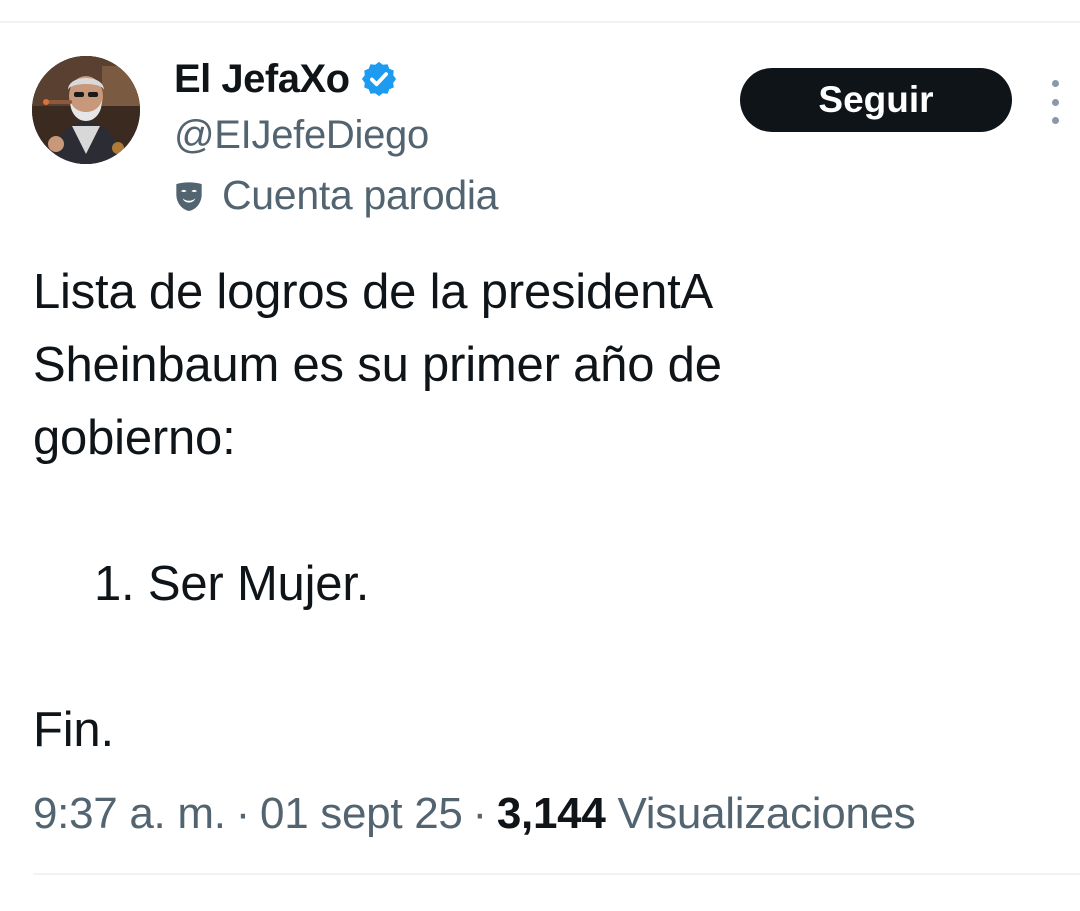 Image resolution: width=1080 pixels, height=911 pixels. Describe the element at coordinates (766, 813) in the screenshot. I see `views-label: Visualizaciones` at that location.